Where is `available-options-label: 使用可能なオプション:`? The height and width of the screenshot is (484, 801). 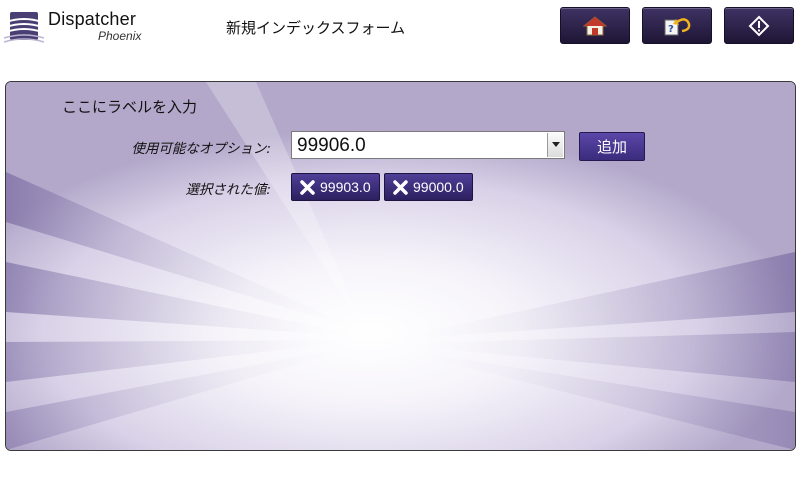
available-options-label: 使用可能なオプション: is located at coordinates (201, 149).